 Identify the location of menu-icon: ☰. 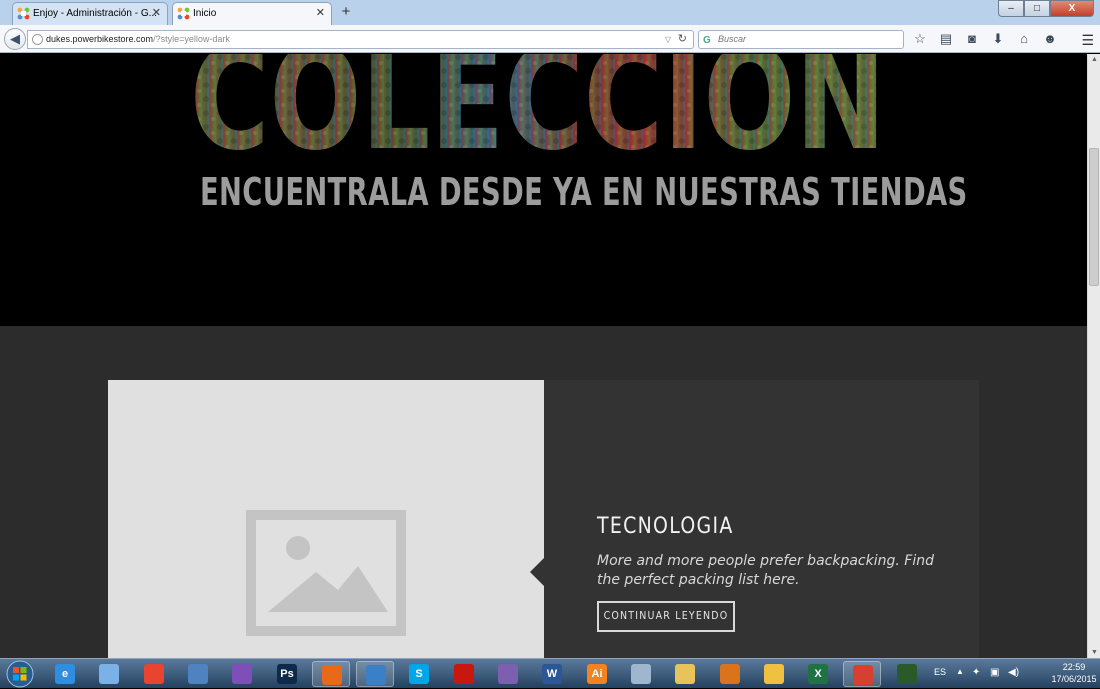
(1087, 40).